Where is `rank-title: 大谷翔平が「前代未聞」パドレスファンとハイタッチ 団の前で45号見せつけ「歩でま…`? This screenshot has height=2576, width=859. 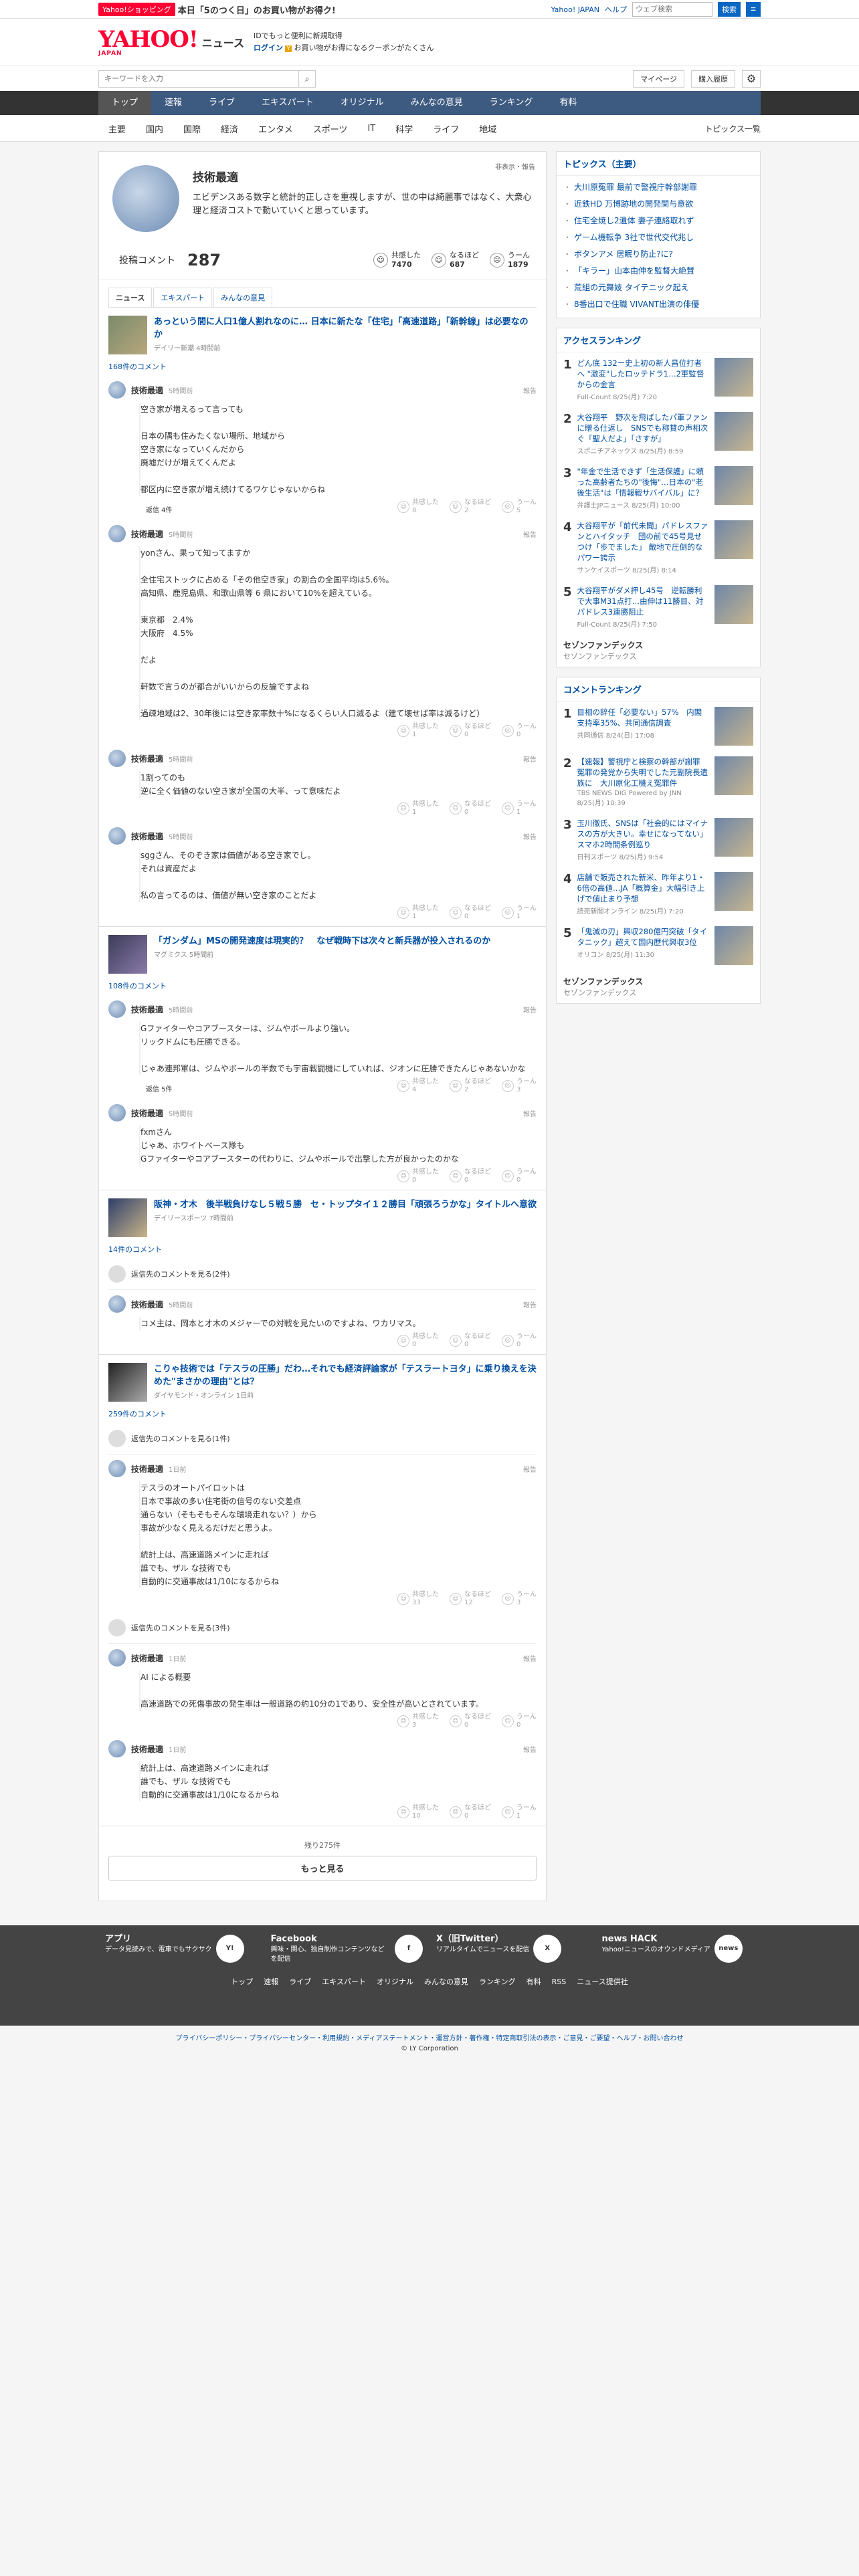
rank-title: 大谷翔平が「前代未聞」パドレスファンとハイタッチ 団の前で45号見せつけ「歩でま… is located at coordinates (643, 541).